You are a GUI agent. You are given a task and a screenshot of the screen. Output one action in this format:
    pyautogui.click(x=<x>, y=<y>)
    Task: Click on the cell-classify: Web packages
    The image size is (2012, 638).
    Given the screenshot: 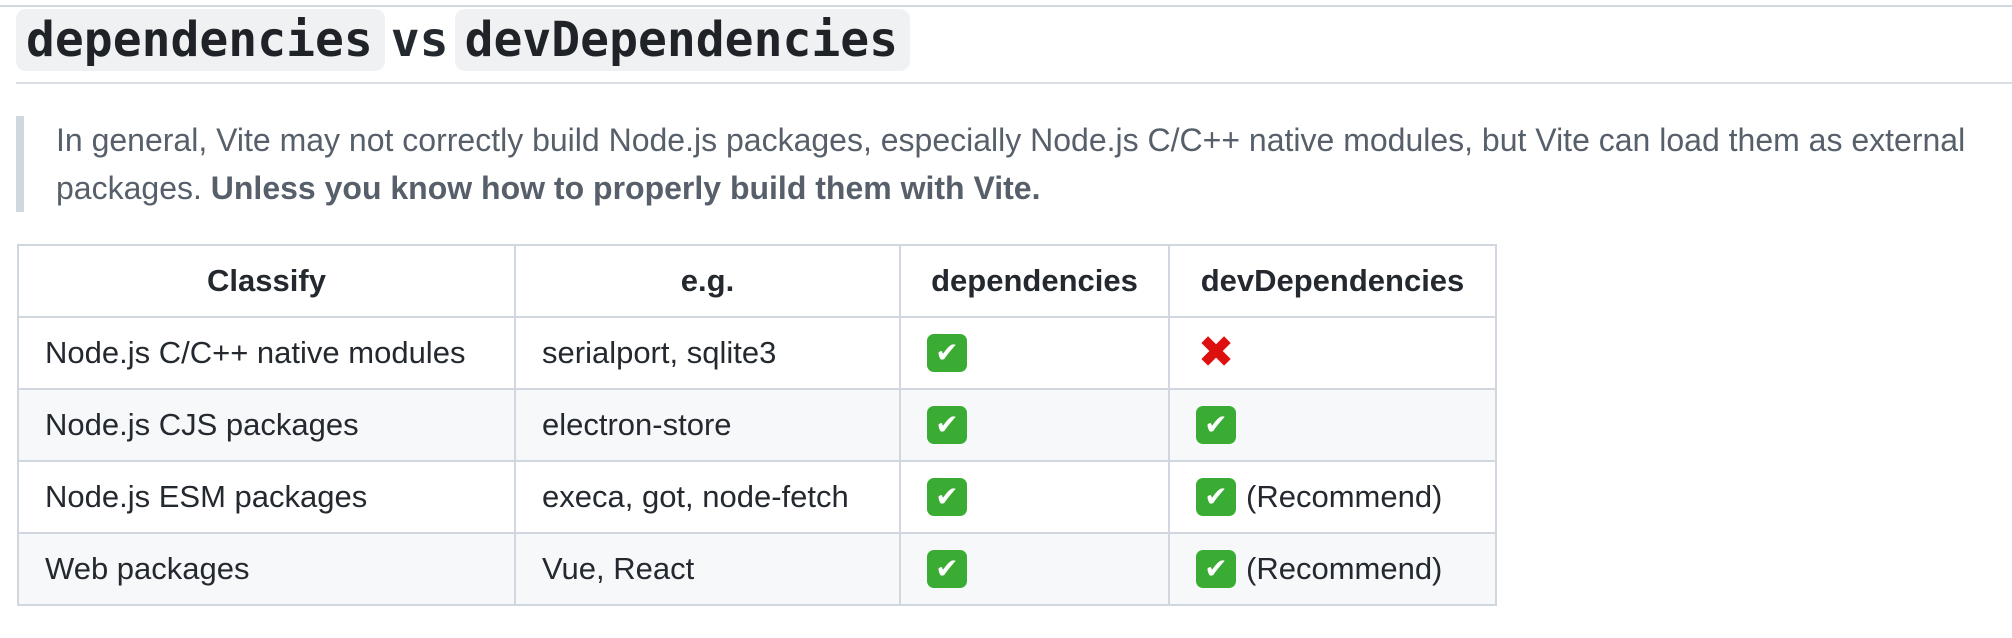 What is the action you would take?
    pyautogui.click(x=266, y=569)
    